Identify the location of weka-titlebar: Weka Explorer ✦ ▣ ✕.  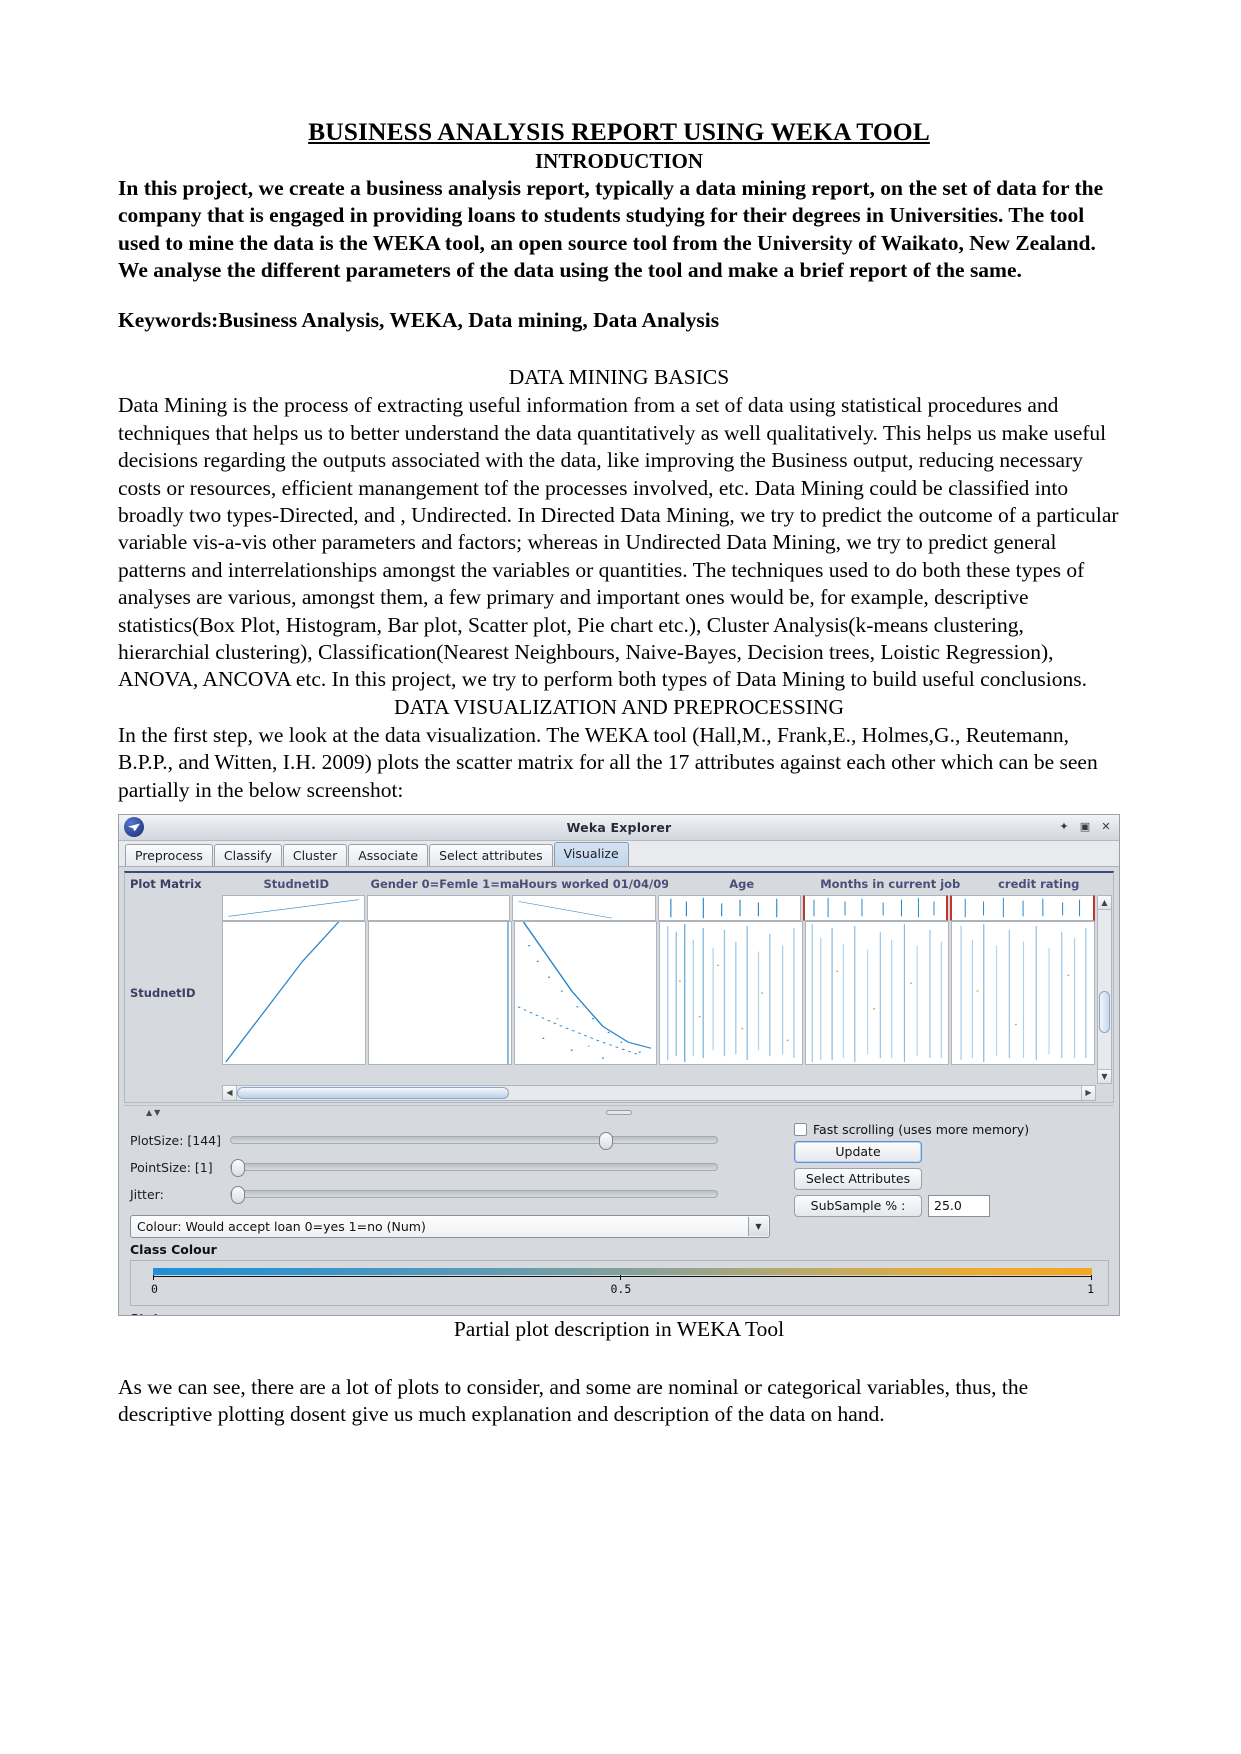
(619, 827).